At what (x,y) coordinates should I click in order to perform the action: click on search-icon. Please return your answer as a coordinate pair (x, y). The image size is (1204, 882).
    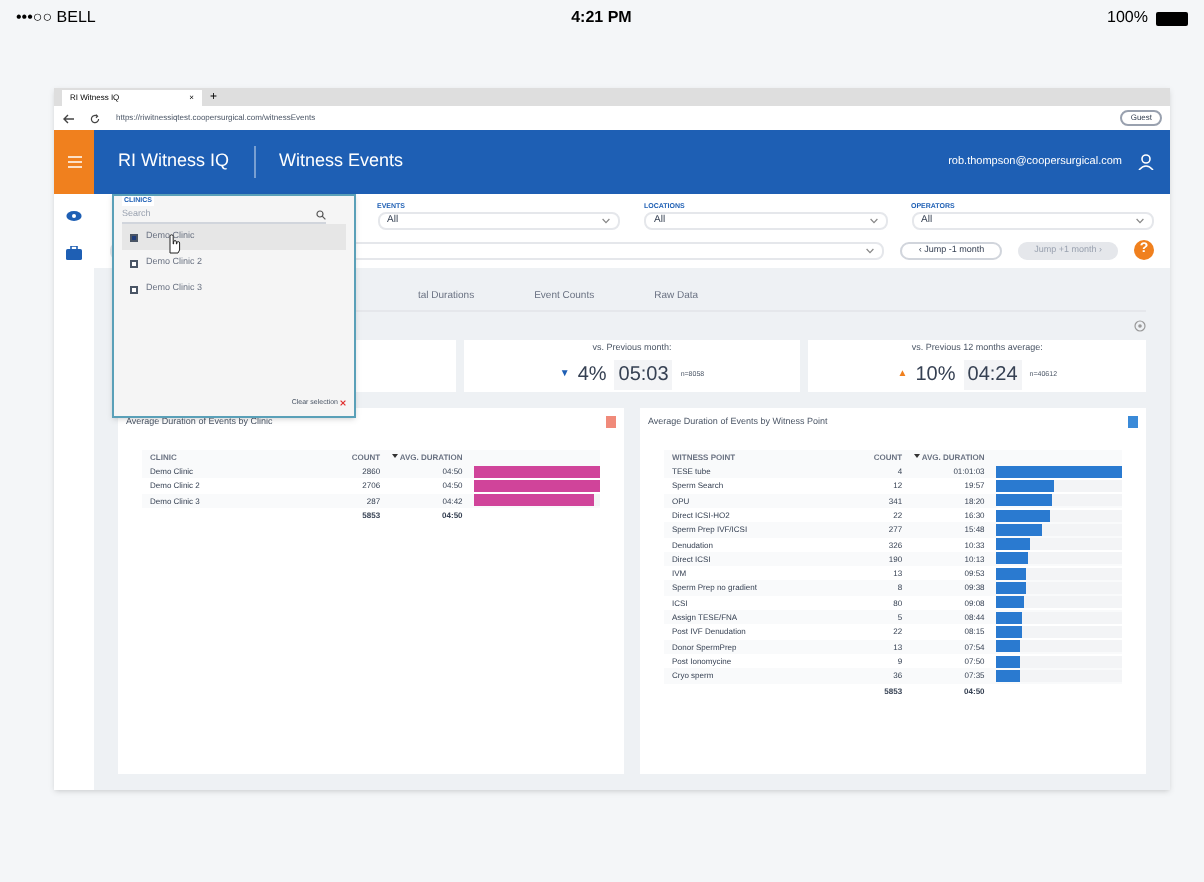
    Looking at the image, I should click on (321, 214).